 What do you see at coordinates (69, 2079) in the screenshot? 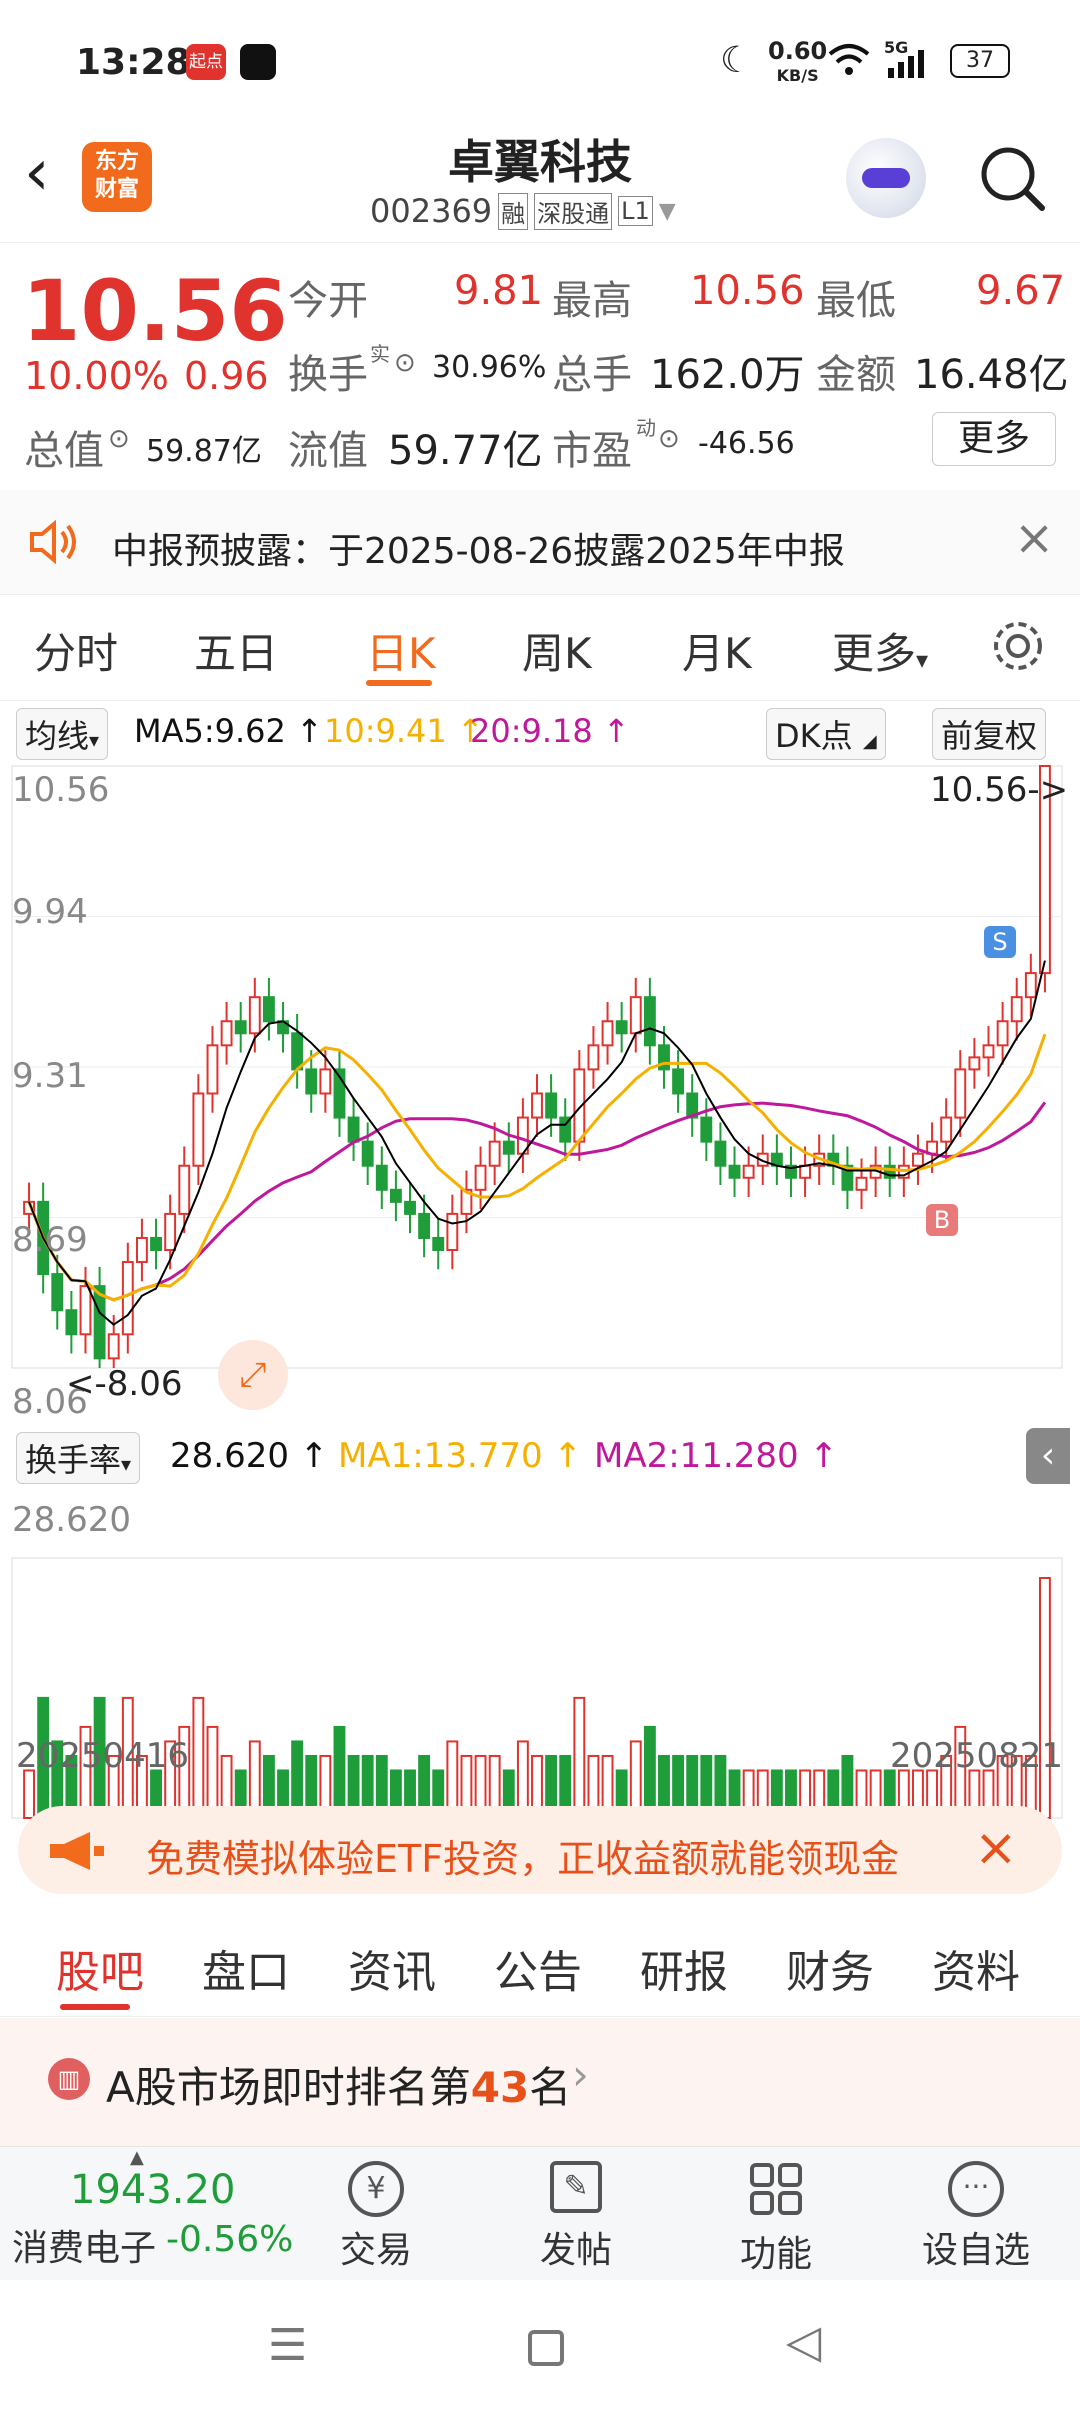
I see `rank-chart-icon: ▥` at bounding box center [69, 2079].